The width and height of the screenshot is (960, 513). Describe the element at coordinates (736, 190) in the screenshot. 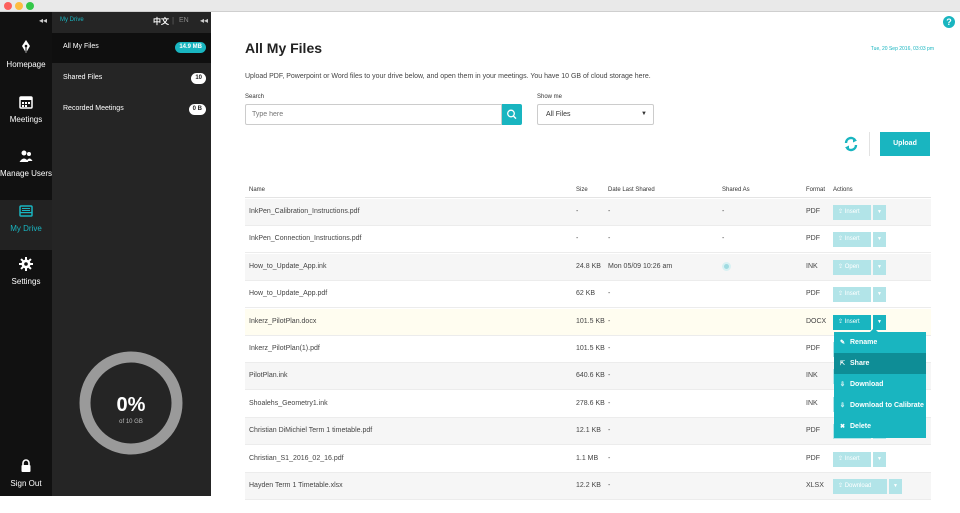

I see `column-header-shared: Shared As` at that location.